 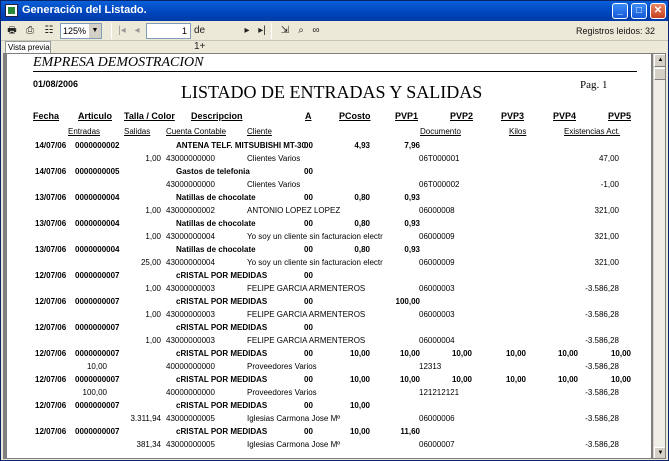 What do you see at coordinates (262, 31) in the screenshot?
I see `last-page-icon: ▸|` at bounding box center [262, 31].